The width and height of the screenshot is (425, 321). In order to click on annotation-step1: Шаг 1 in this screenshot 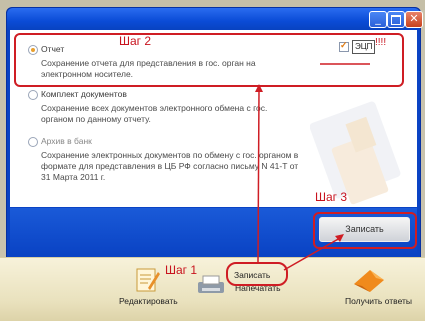, I will do `click(181, 270)`.